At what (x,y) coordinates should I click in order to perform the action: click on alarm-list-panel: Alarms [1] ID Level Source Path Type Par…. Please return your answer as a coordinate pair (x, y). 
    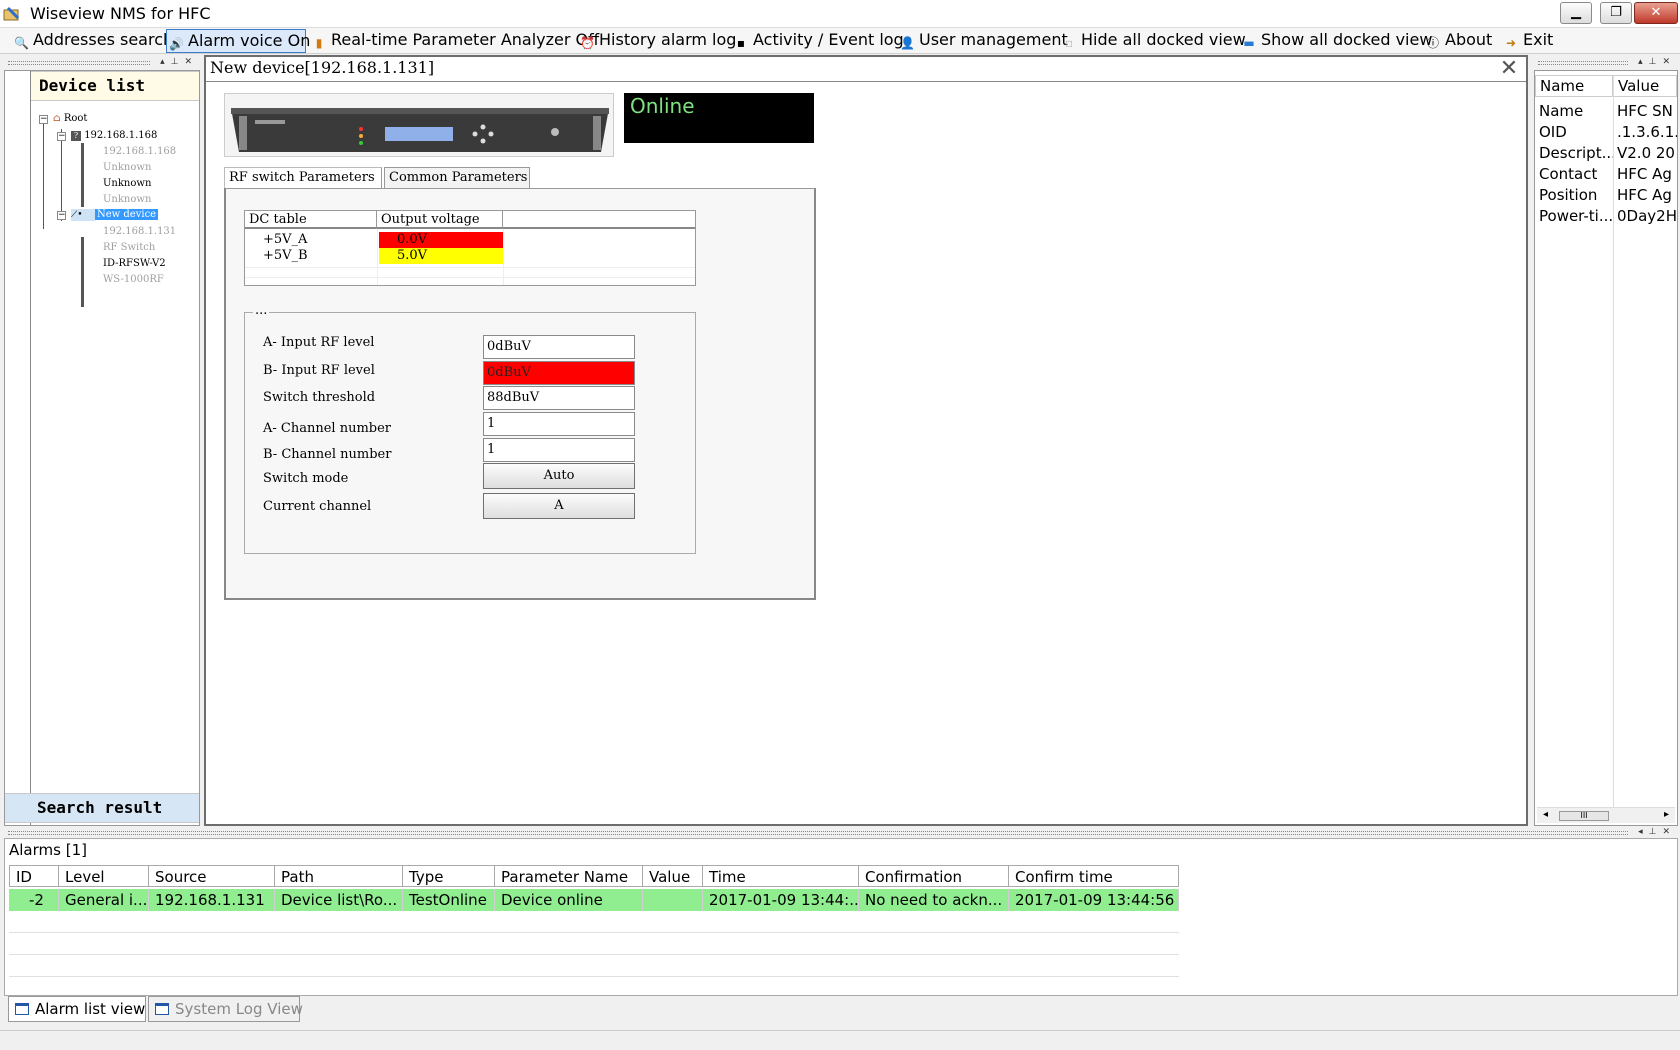
    Looking at the image, I should click on (841, 917).